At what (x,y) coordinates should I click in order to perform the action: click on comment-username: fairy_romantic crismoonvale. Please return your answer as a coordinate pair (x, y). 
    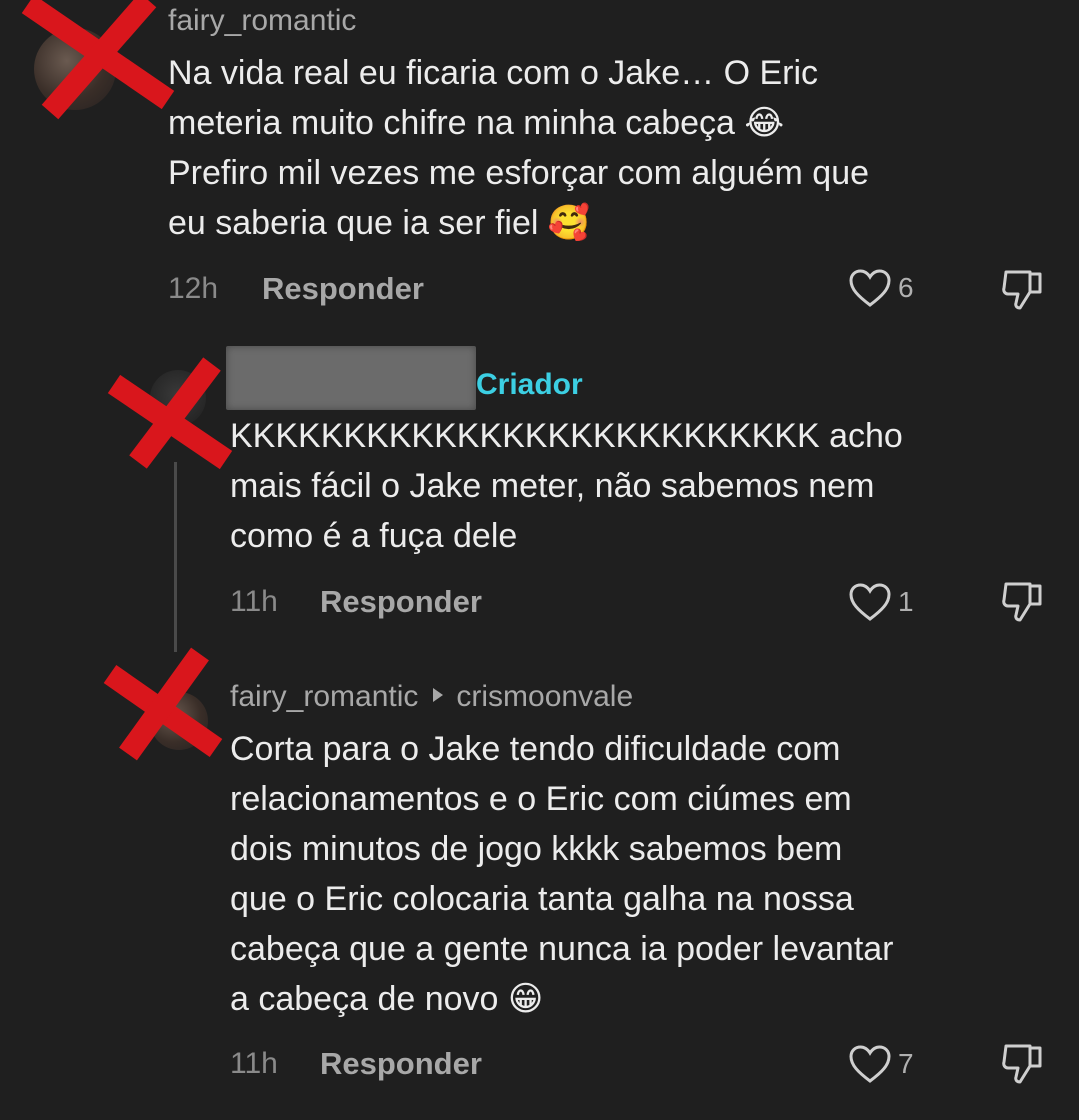
    Looking at the image, I should click on (431, 697).